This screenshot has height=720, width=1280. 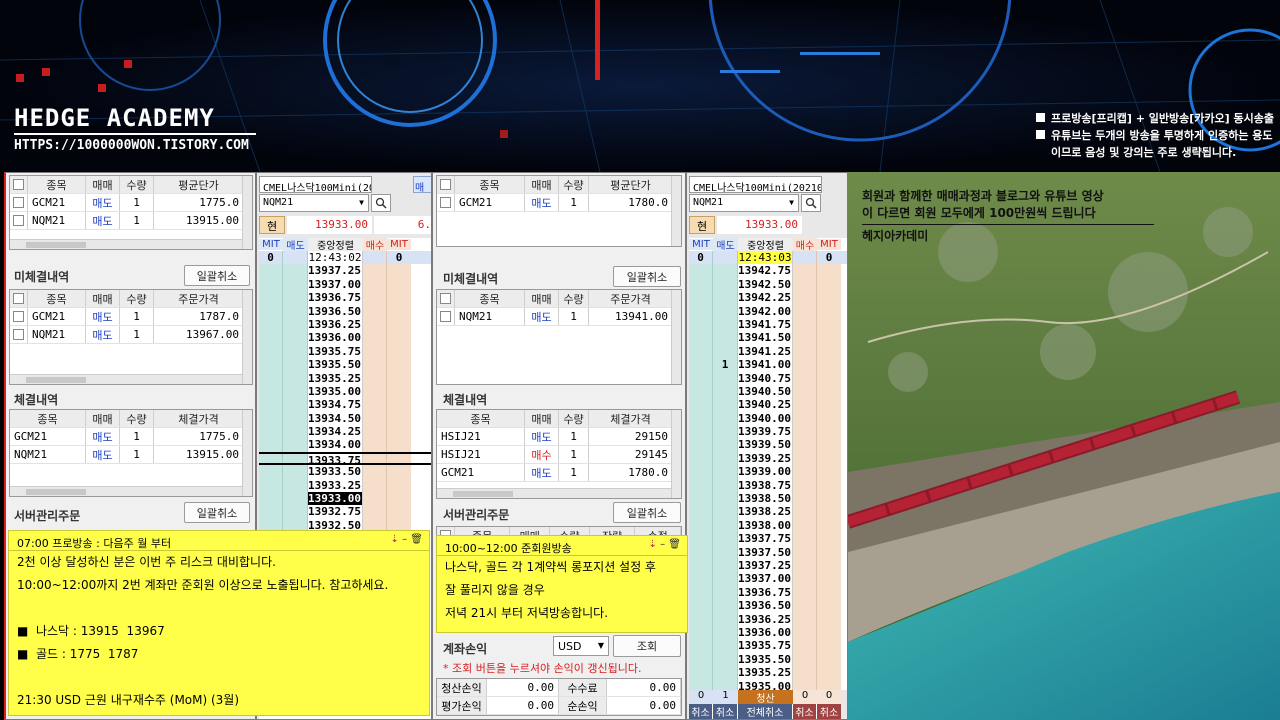 What do you see at coordinates (581, 646) in the screenshot?
I see `currency-select: USD ▼` at bounding box center [581, 646].